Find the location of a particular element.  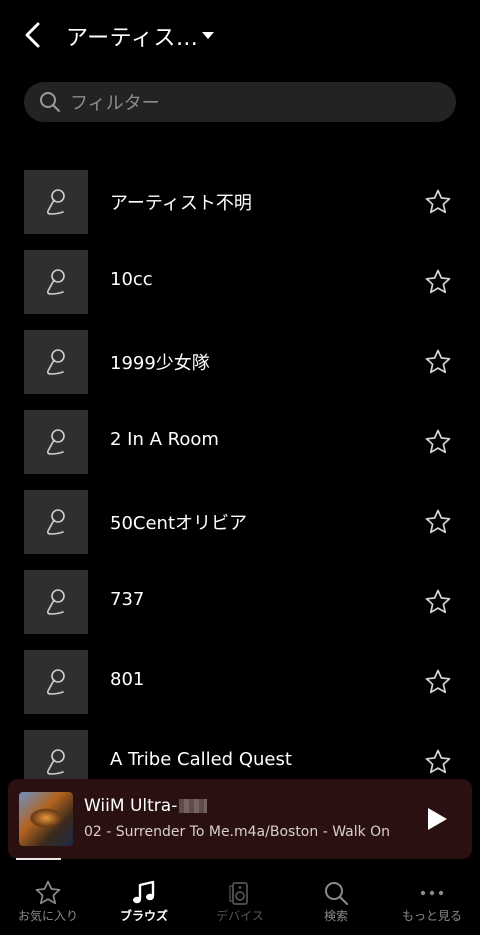

tab-search: 検索 is located at coordinates (336, 903).